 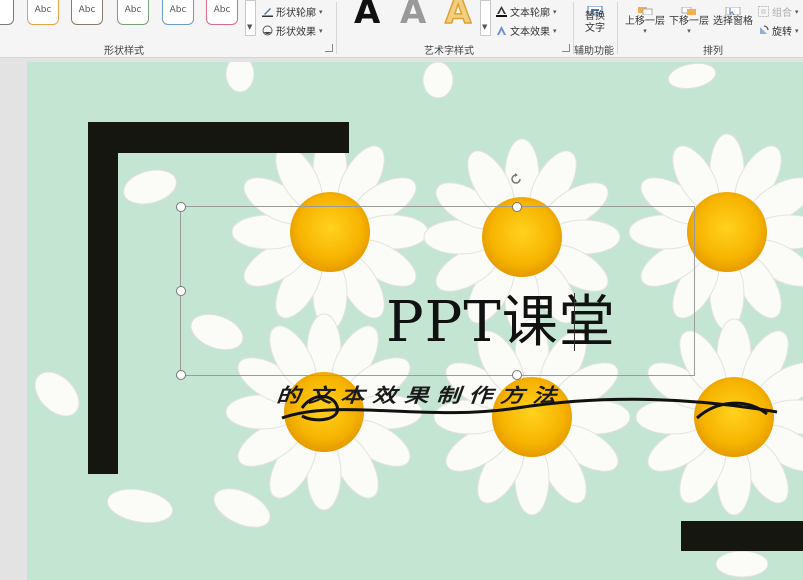 I want to click on selection-pane-button: 选择窗格, so click(x=733, y=18).